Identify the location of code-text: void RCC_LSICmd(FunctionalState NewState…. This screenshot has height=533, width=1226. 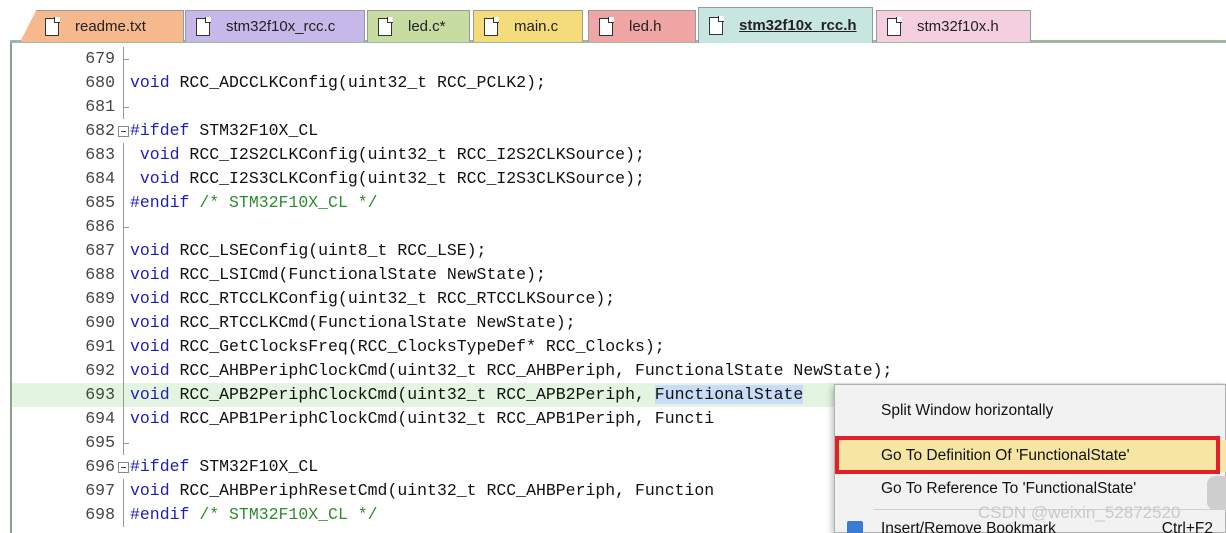
(338, 275).